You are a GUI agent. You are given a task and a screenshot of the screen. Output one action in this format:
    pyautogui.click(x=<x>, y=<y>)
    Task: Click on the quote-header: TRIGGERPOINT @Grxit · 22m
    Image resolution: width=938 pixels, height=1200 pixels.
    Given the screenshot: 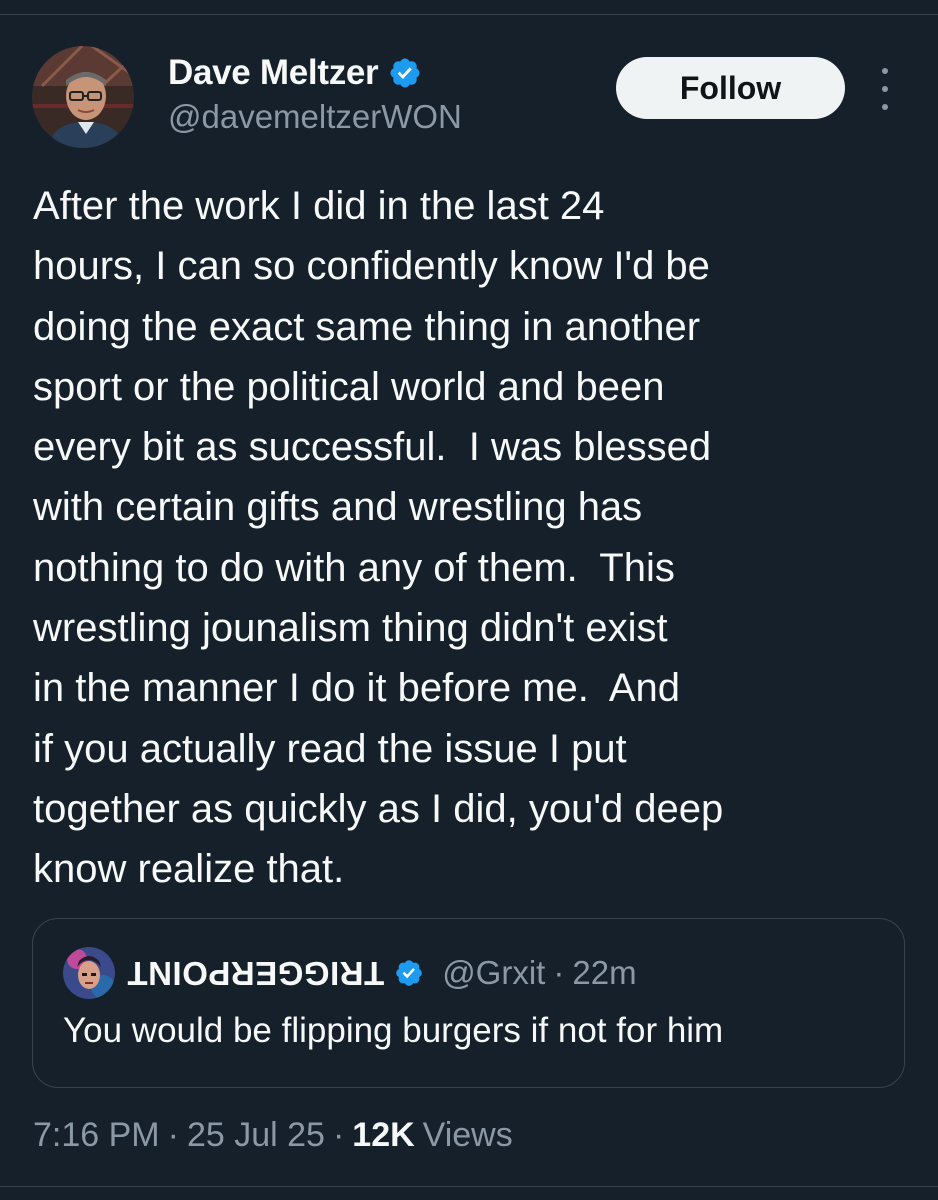 What is the action you would take?
    pyautogui.click(x=382, y=973)
    